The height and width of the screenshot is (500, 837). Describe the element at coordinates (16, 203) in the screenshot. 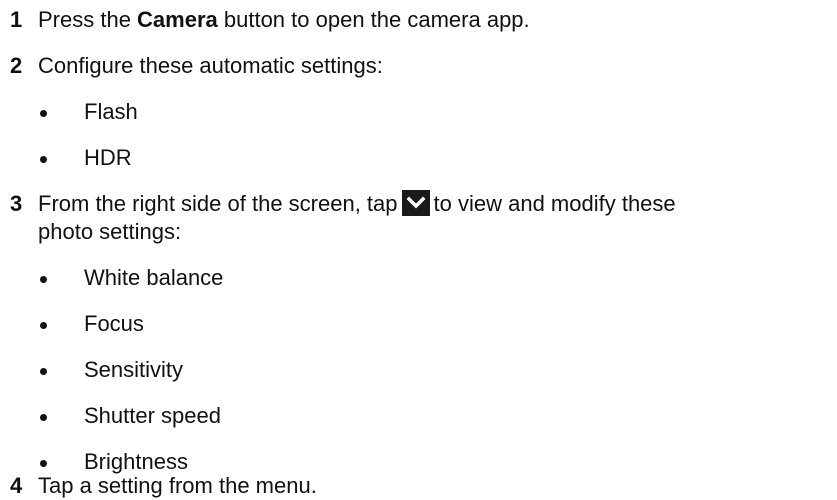

I see `step-number: 3` at that location.